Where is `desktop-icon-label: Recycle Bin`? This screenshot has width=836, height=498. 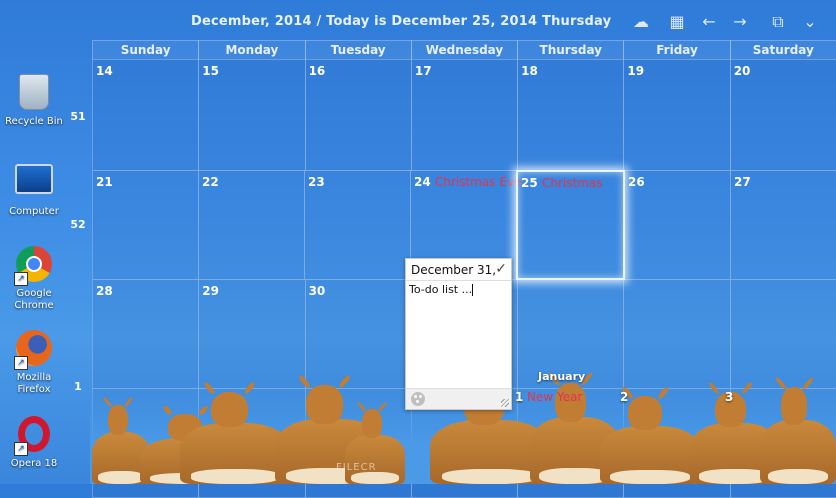
desktop-icon-label: Recycle Bin is located at coordinates (34, 121).